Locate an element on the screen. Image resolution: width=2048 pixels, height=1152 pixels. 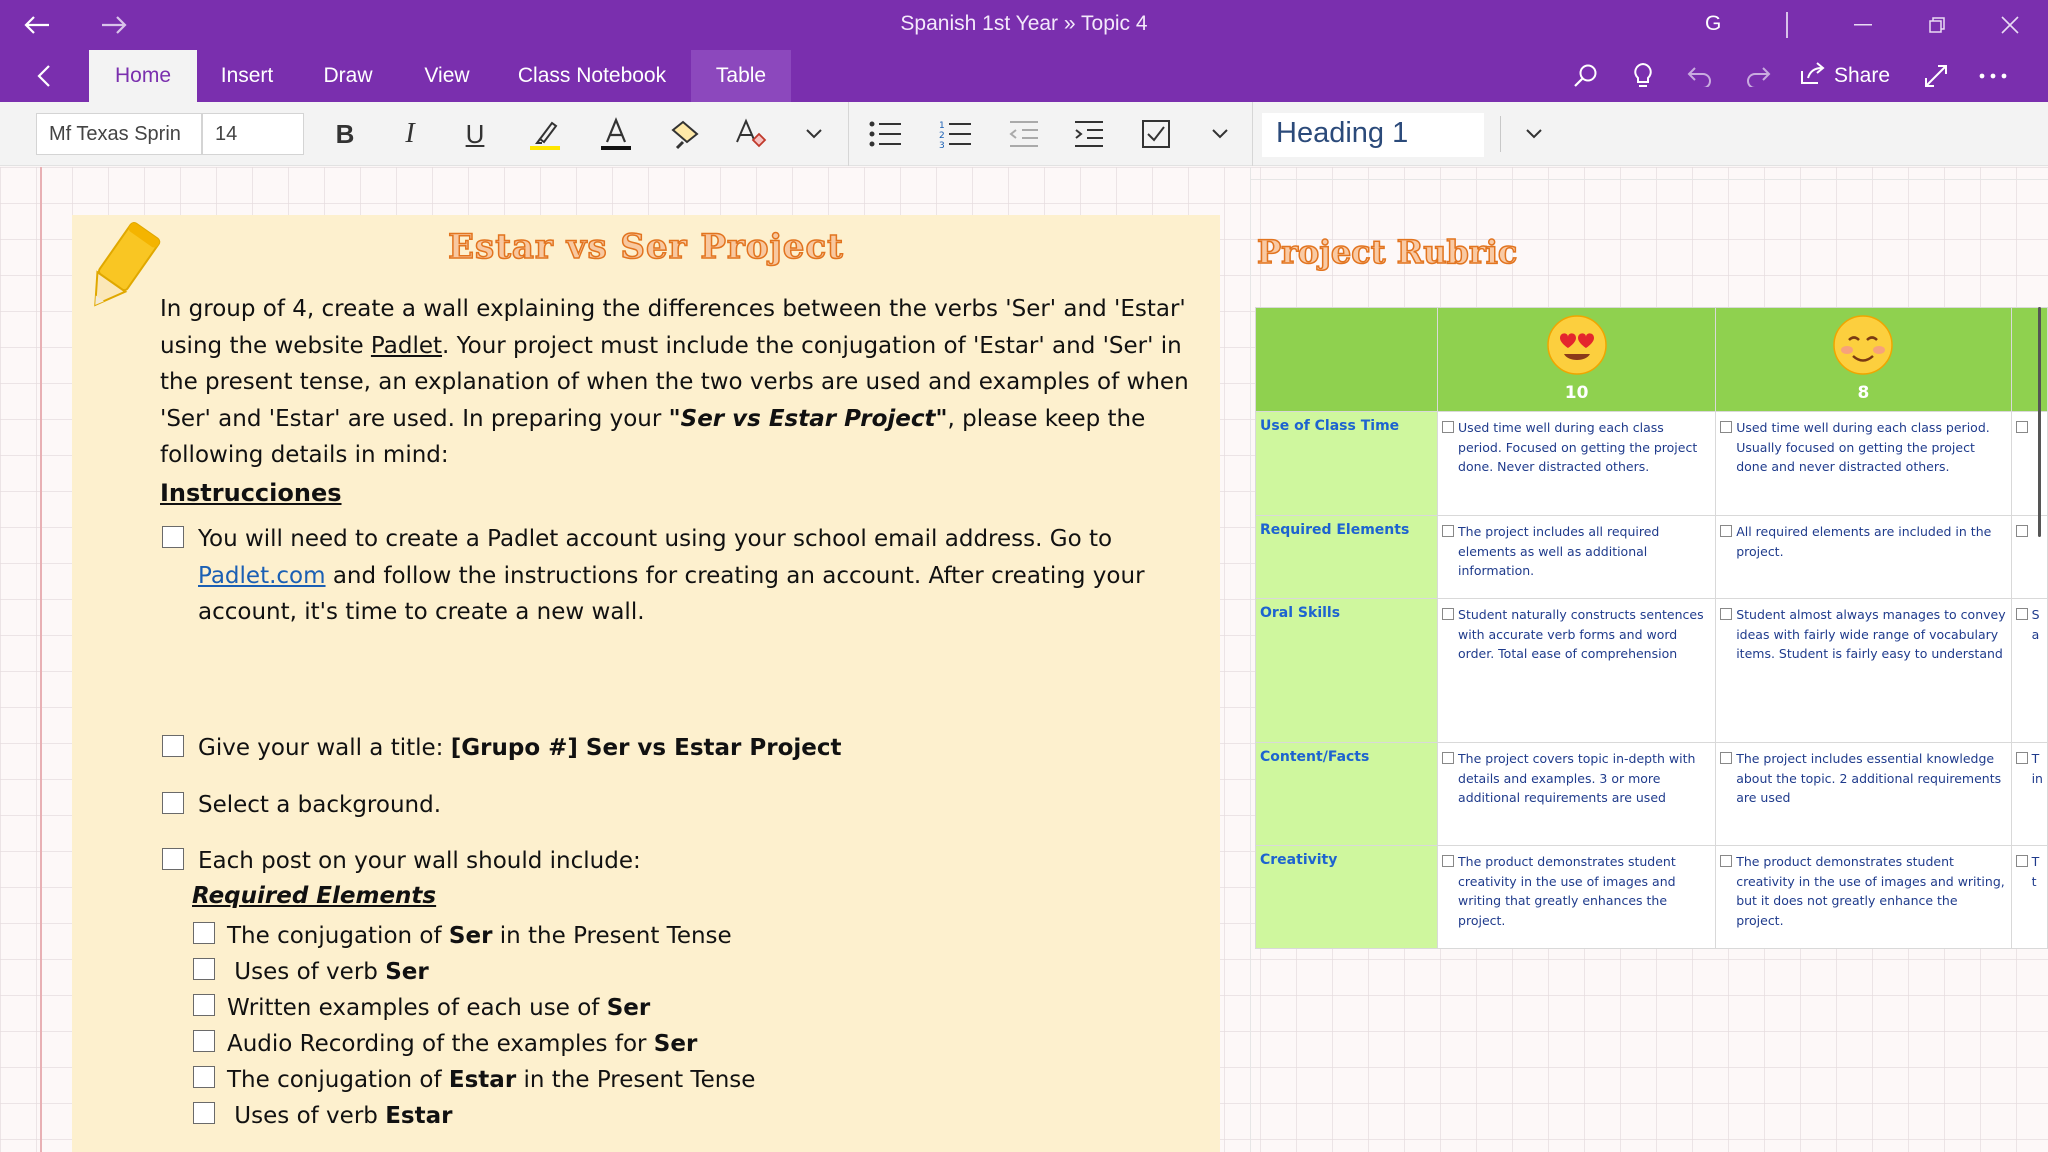
font-color-button is located at coordinates (616, 134).